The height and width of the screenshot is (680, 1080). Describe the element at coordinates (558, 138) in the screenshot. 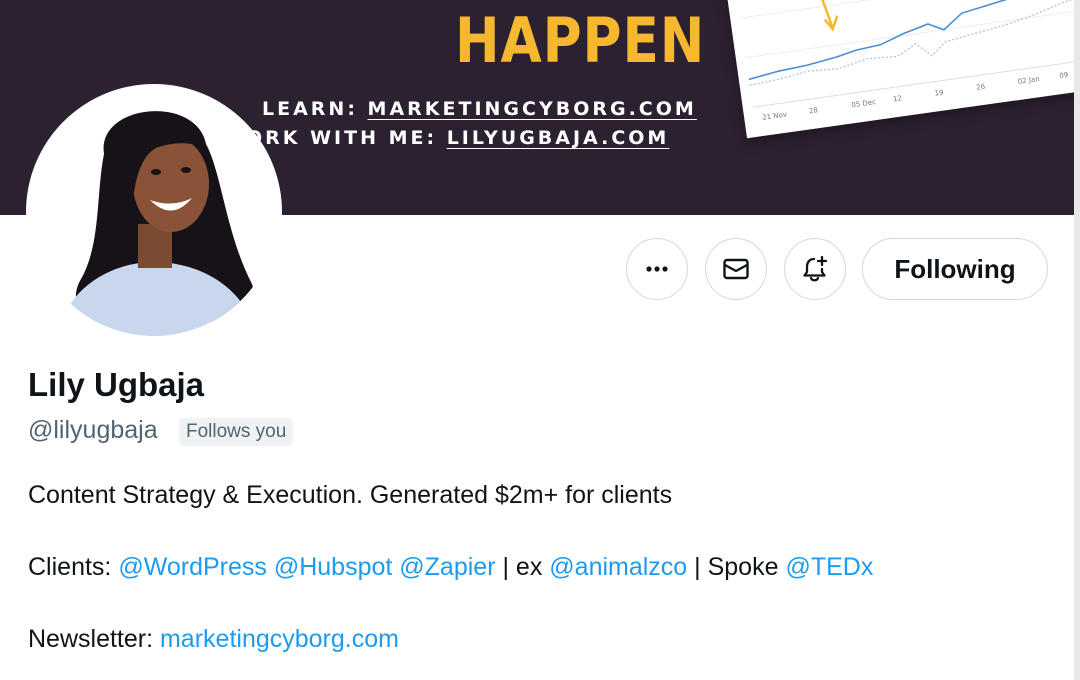

I see `banner-work-url: LILYUGBAJA.COM` at that location.